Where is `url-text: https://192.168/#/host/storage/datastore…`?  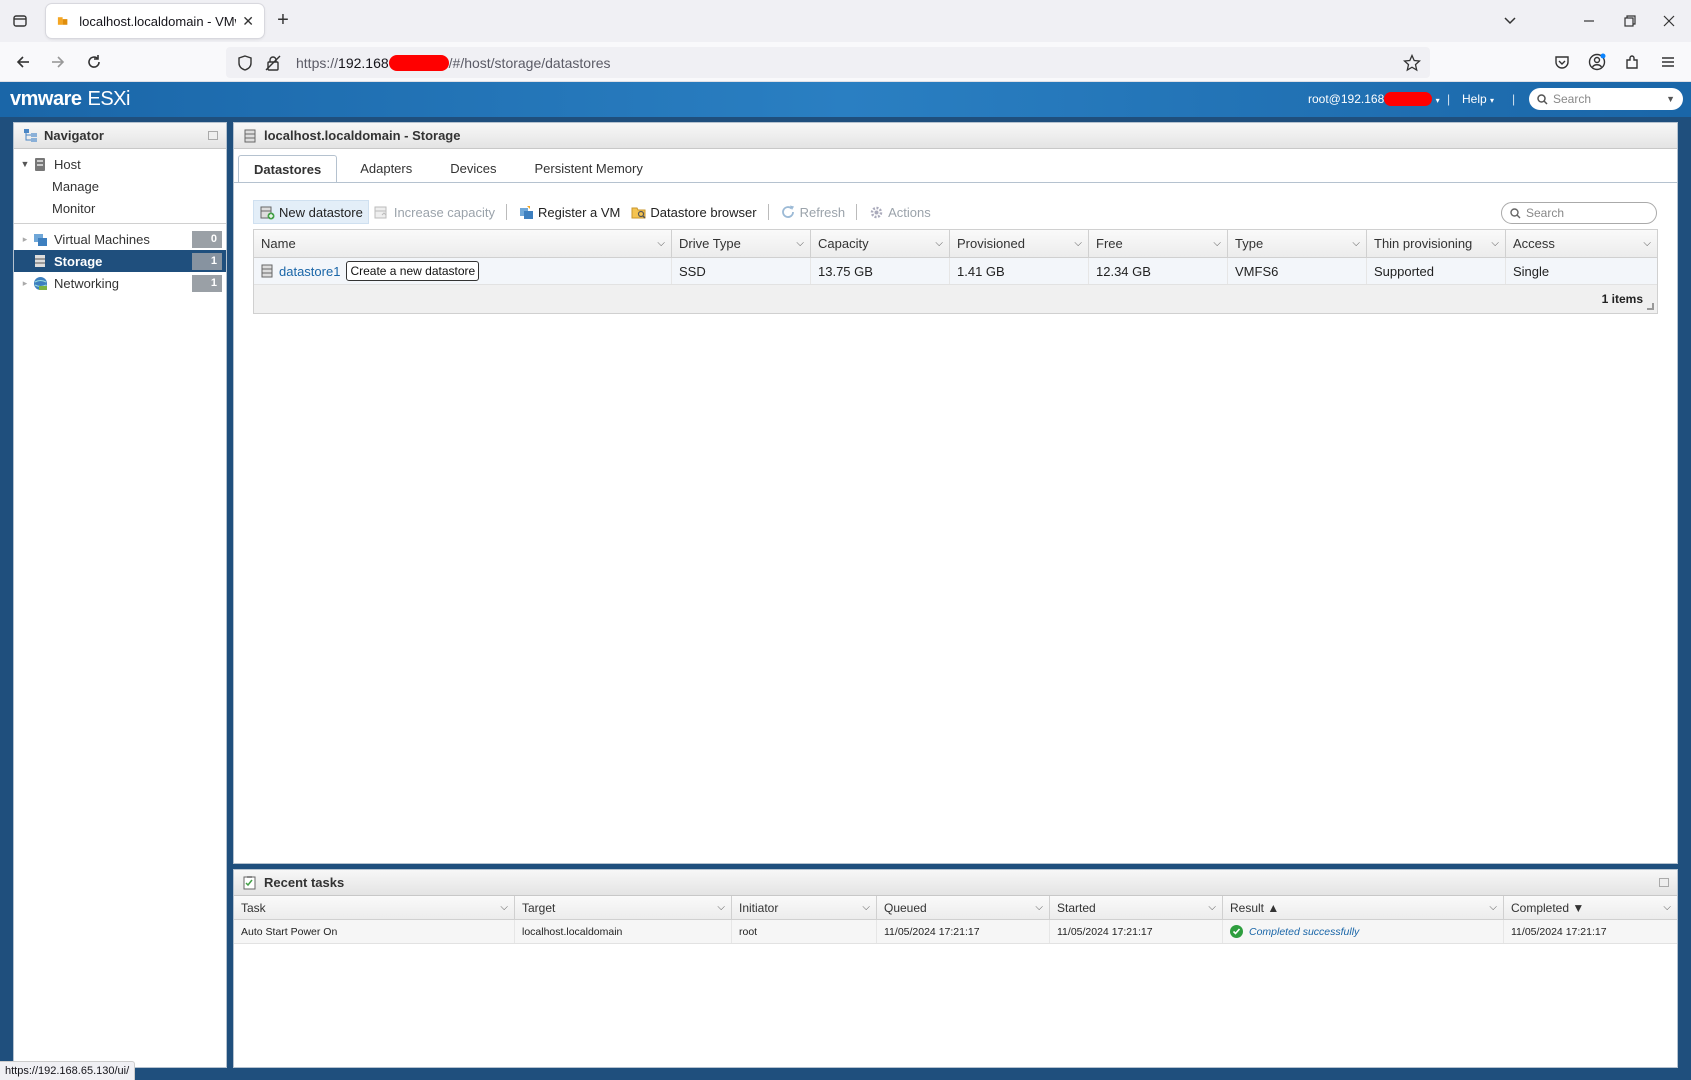 url-text: https://192.168/#/host/storage/datastore… is located at coordinates (453, 62).